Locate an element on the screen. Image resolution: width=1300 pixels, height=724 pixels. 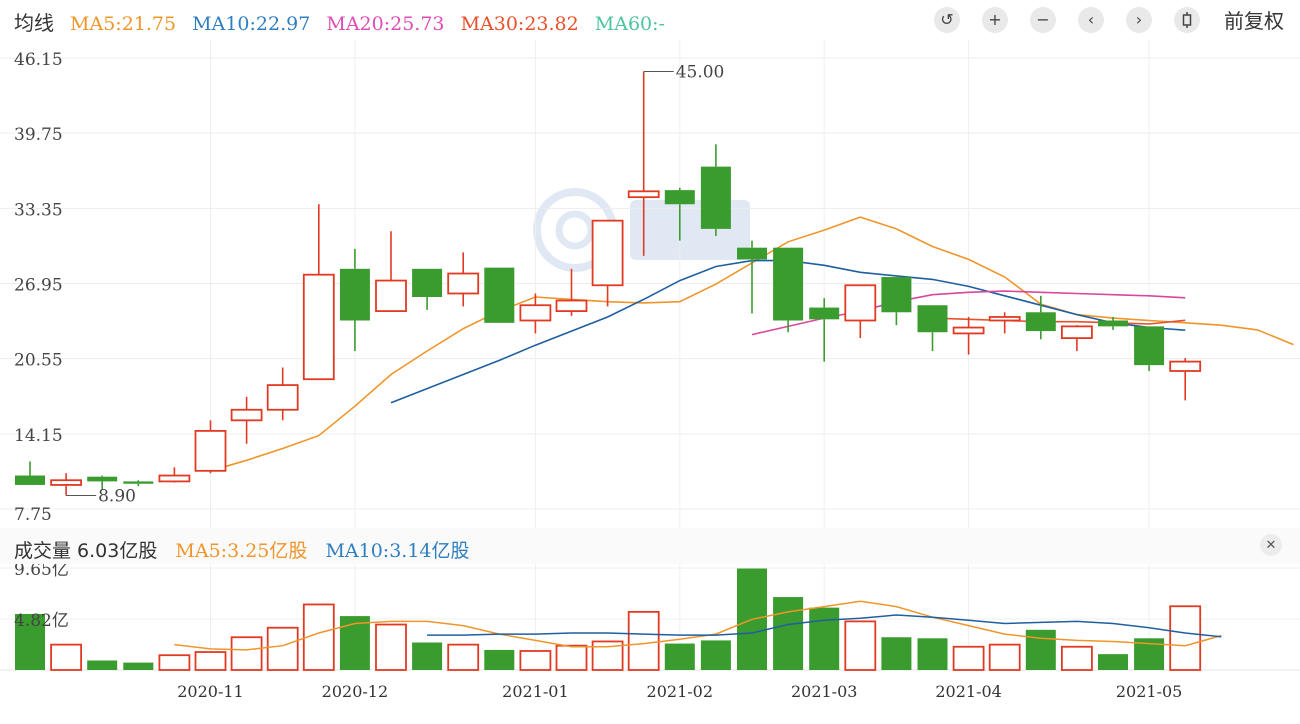
volume-header: 成交量 6.03亿股 MA5:3.25亿股 MA10:3.14亿股 ✕ is located at coordinates (650, 546).